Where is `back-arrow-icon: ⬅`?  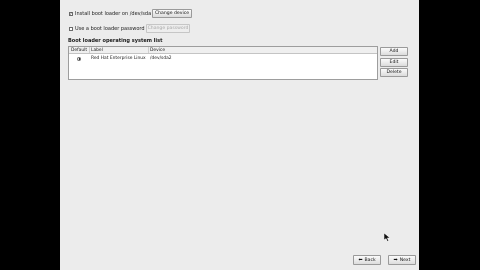
back-arrow-icon: ⬅ is located at coordinates (360, 260).